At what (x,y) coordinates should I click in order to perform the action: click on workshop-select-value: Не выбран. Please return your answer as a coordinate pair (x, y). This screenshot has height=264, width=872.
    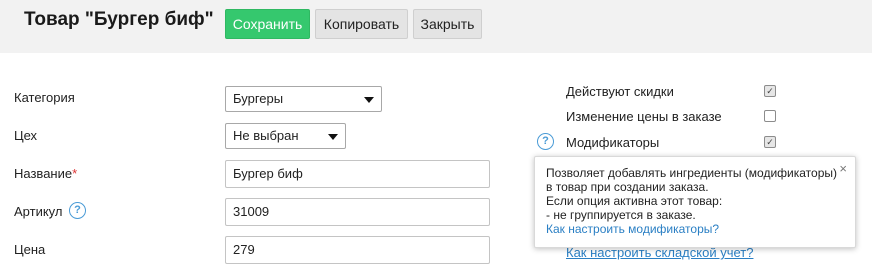
    Looking at the image, I should click on (266, 135).